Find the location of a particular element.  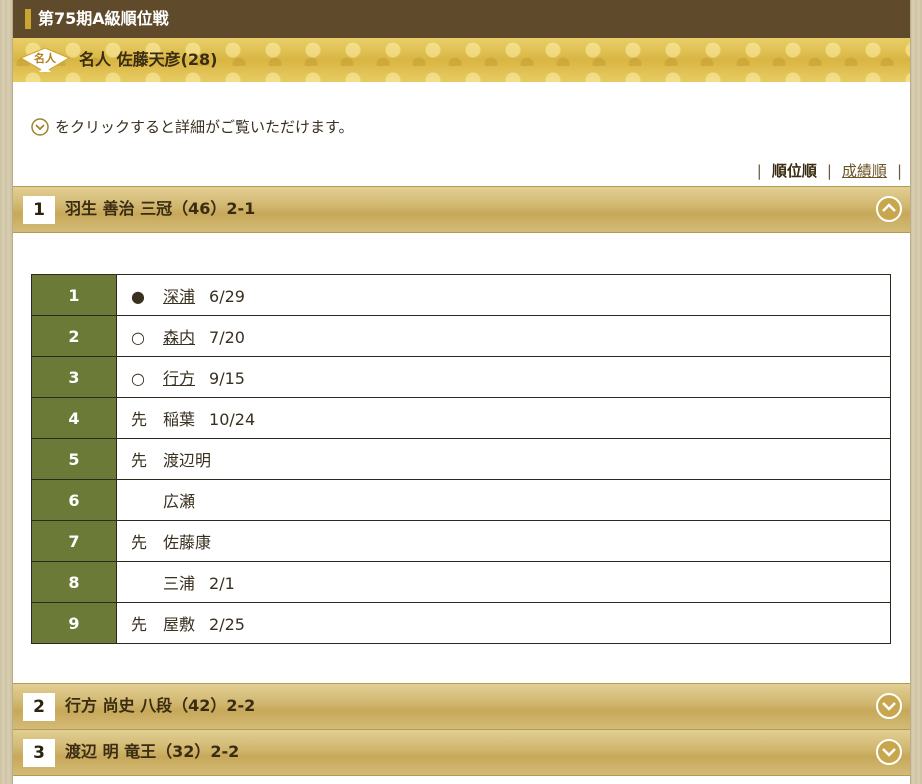

game-info: 先佐藤康 is located at coordinates (503, 541).